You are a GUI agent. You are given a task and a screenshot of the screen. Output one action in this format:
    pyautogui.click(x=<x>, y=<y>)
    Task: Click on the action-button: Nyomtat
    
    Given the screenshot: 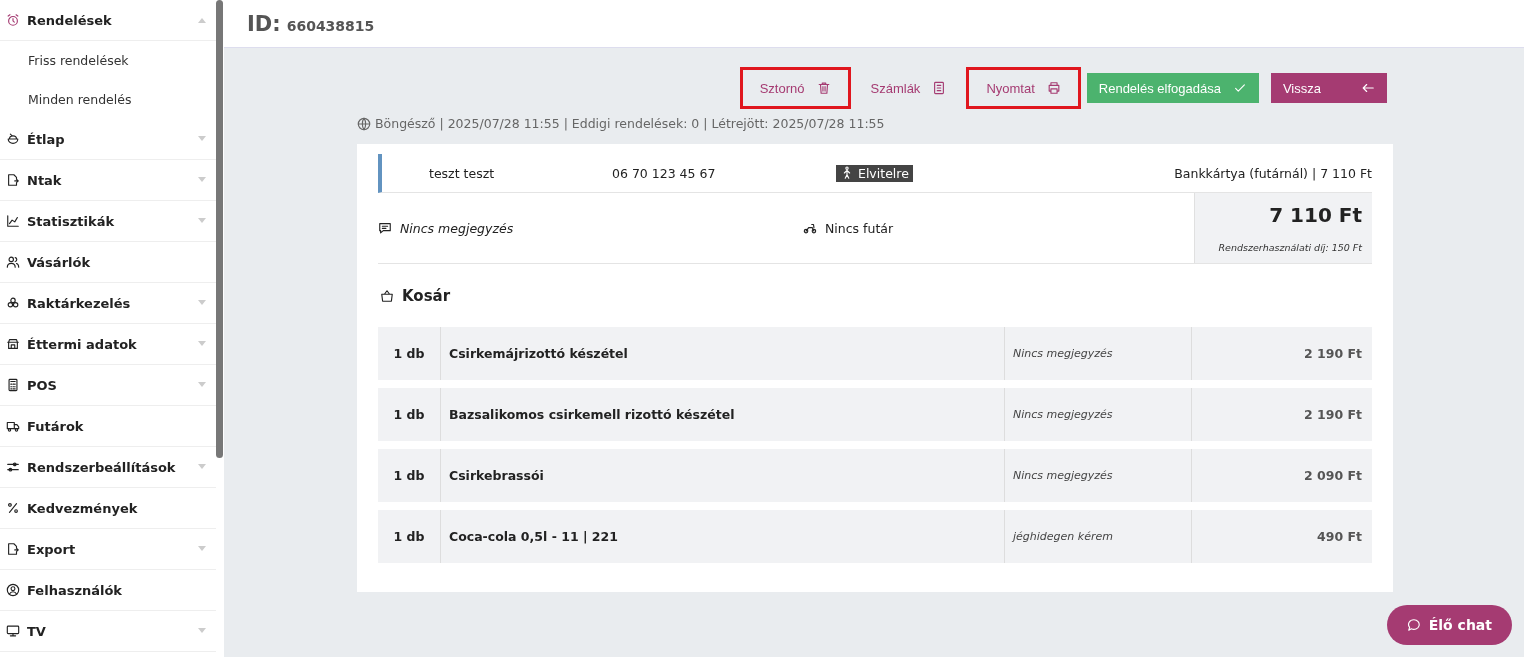 What is the action you would take?
    pyautogui.click(x=1023, y=88)
    